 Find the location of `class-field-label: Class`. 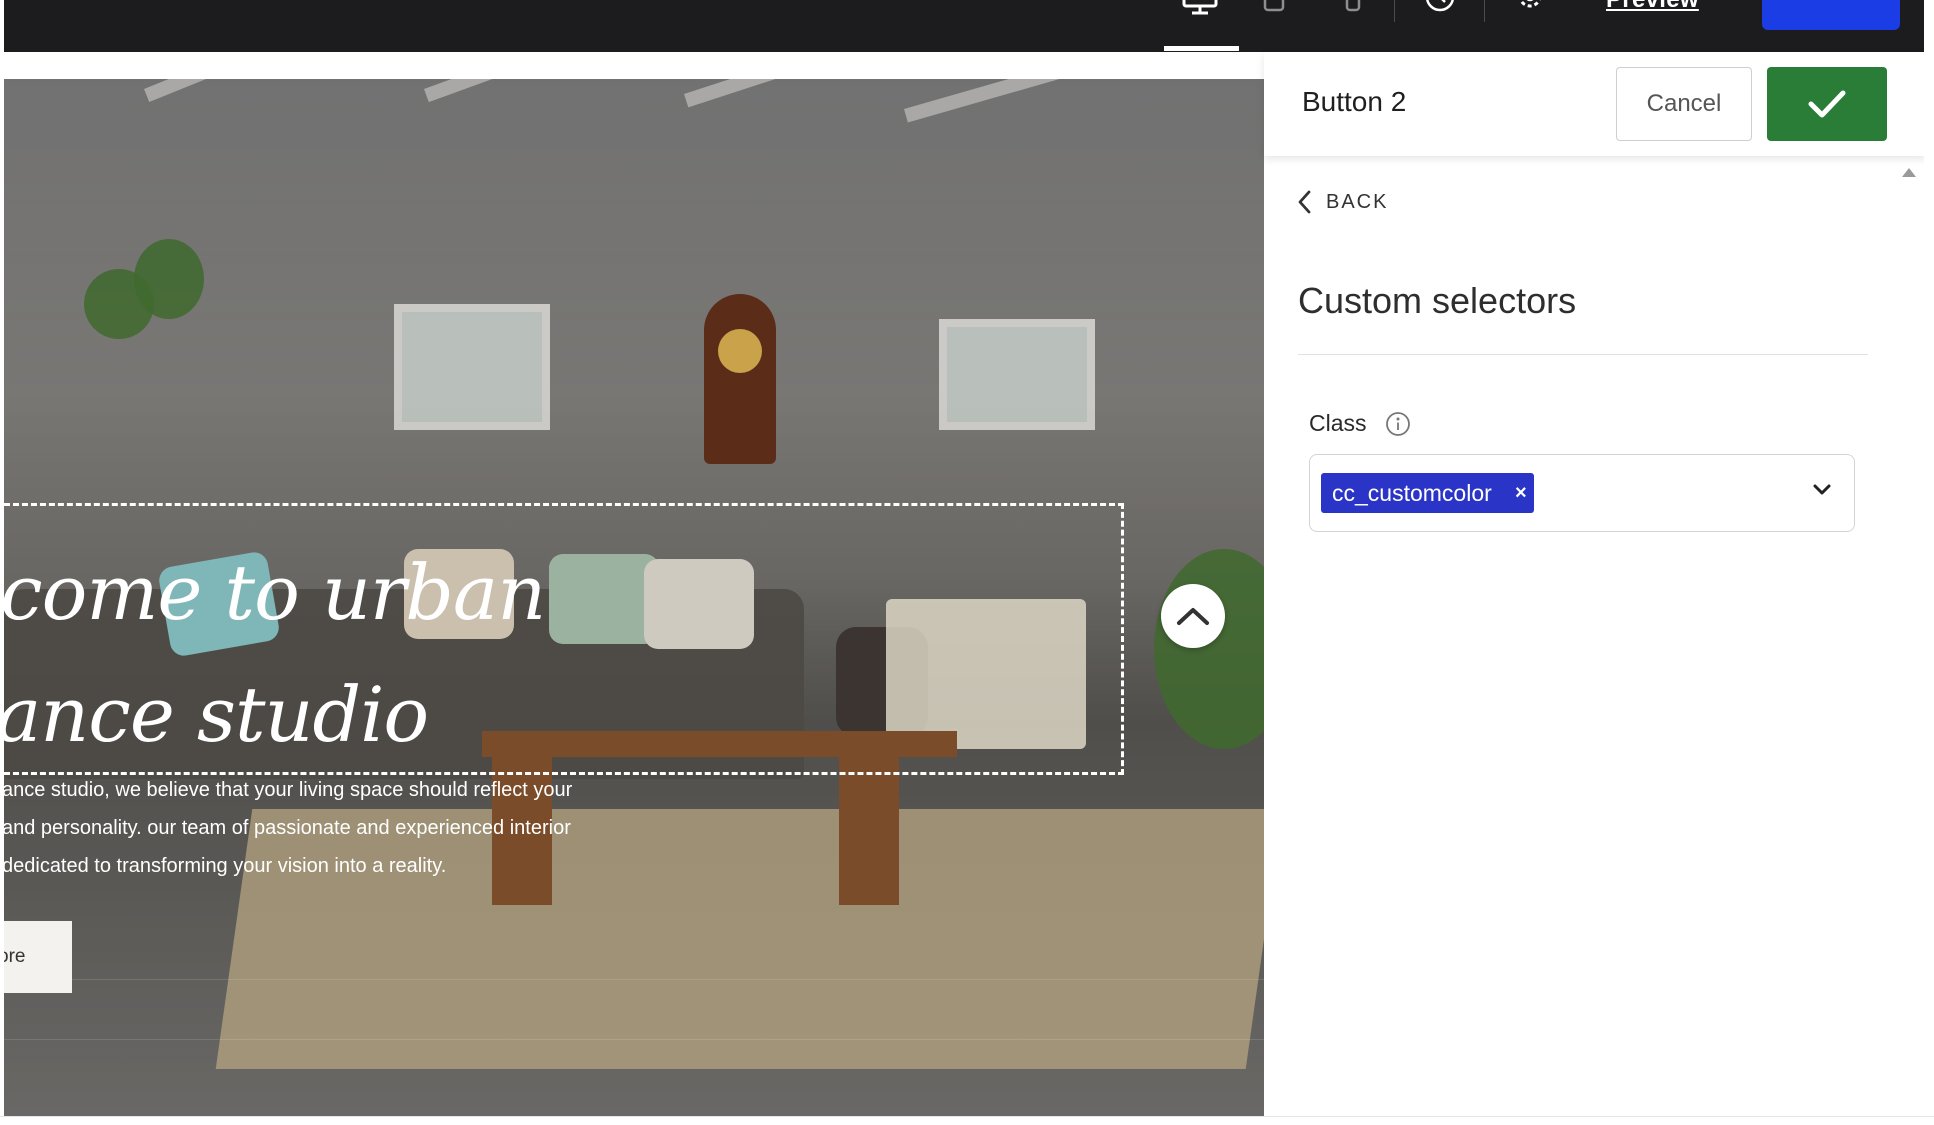

class-field-label: Class is located at coordinates (1360, 423).